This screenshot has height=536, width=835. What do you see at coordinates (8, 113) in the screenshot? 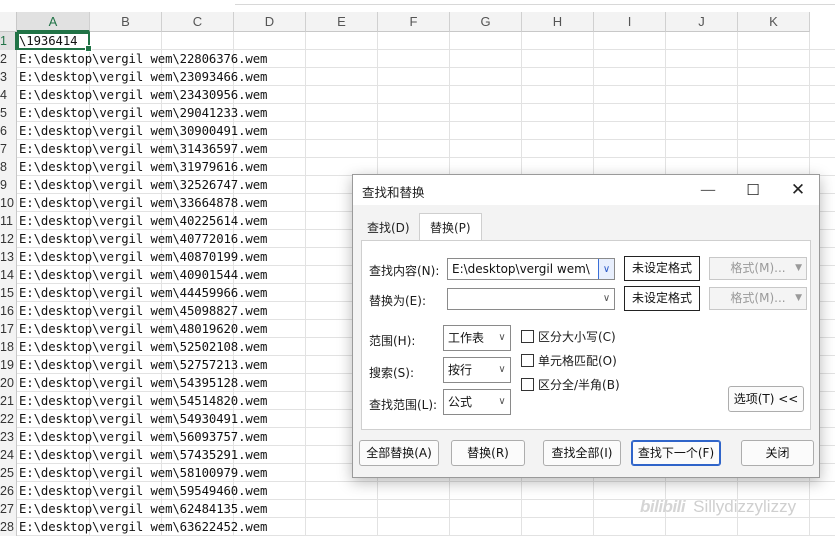
I see `row-header: 5` at bounding box center [8, 113].